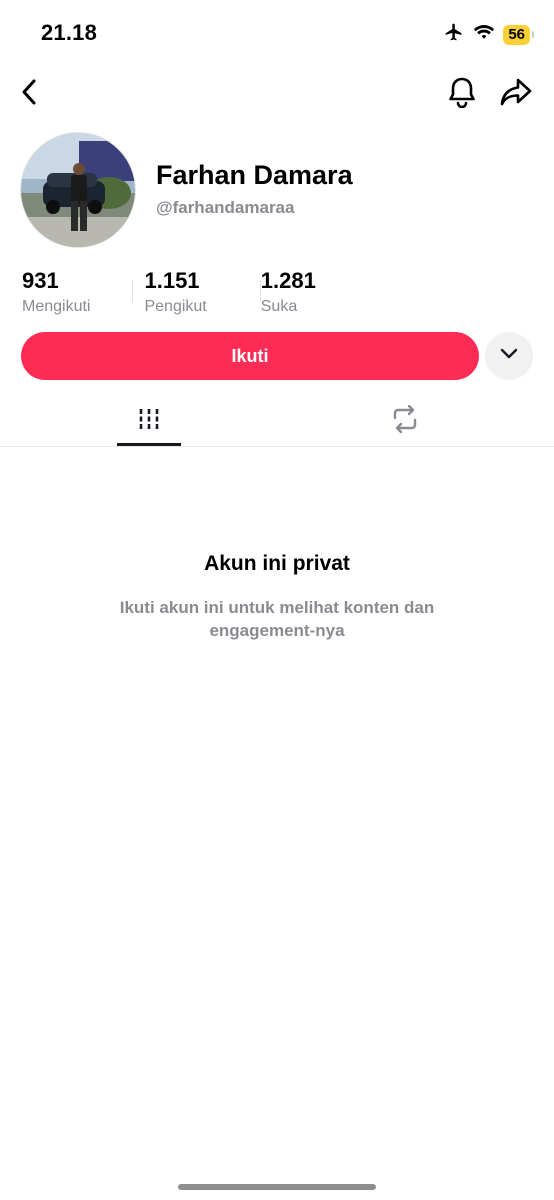  I want to click on stat-label: Suka, so click(279, 306).